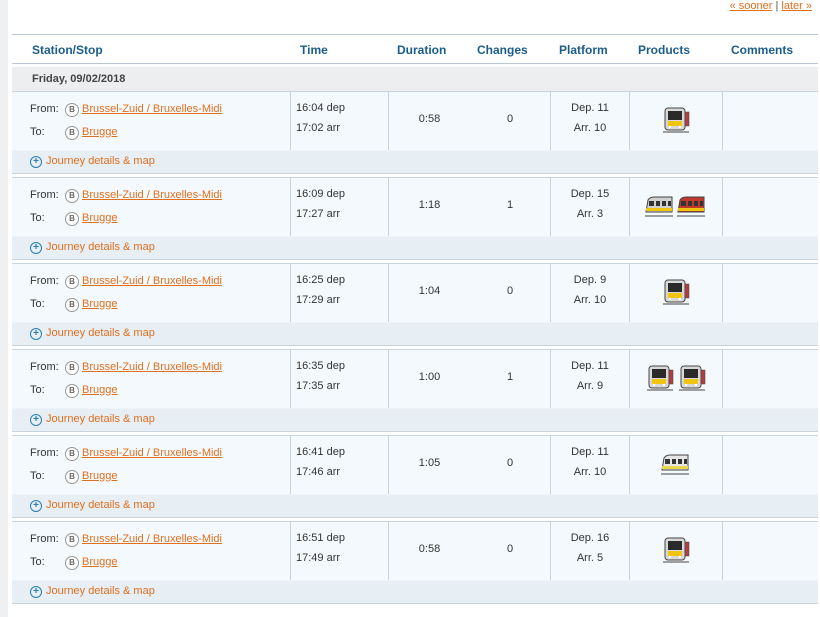 The image size is (820, 617). What do you see at coordinates (67, 50) in the screenshot?
I see `header-station: Station/Stop` at bounding box center [67, 50].